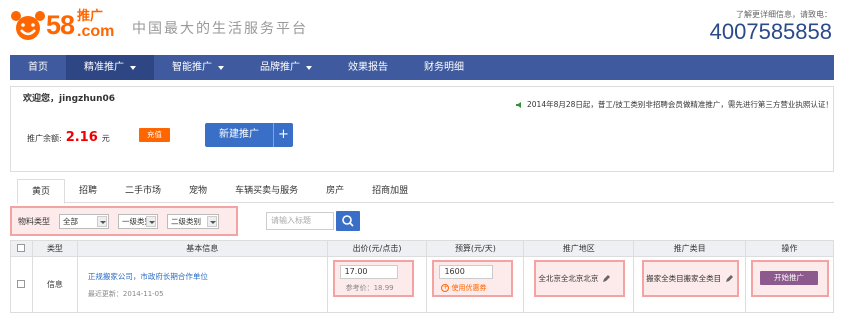 The width and height of the screenshot is (844, 313). Describe the element at coordinates (368, 272) in the screenshot. I see `bid-input: 17.00` at that location.